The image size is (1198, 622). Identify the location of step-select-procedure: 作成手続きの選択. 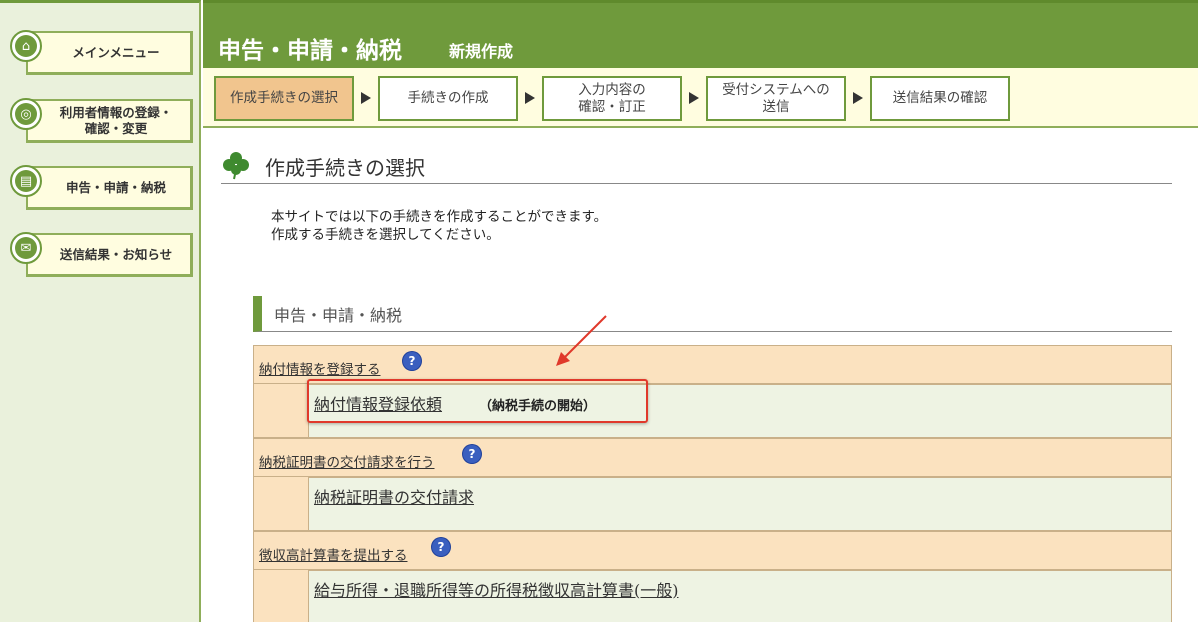
(284, 98).